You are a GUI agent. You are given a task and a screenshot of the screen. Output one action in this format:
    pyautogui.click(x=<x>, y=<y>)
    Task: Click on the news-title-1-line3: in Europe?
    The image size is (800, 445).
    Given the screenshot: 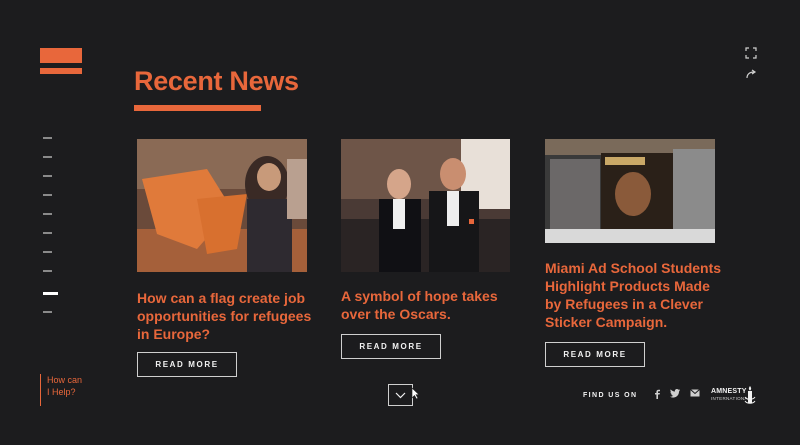 What is the action you would take?
    pyautogui.click(x=174, y=334)
    